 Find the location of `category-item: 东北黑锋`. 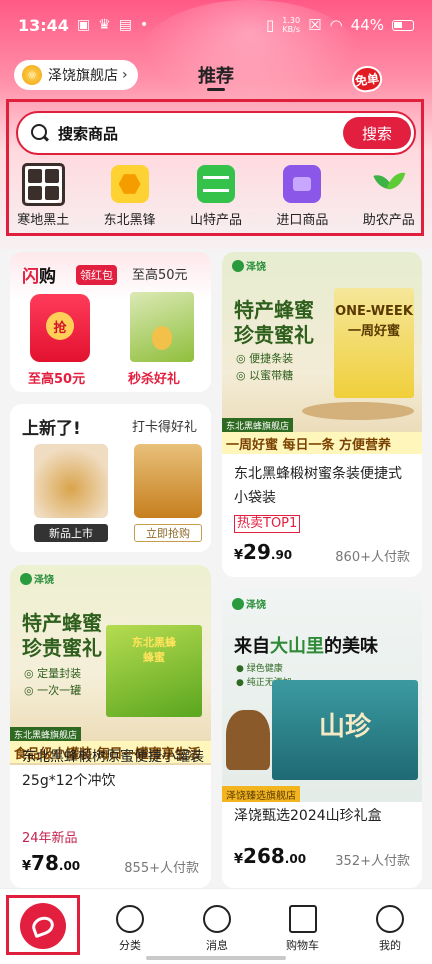

category-item: 东北黑锋 is located at coordinates (129, 199).